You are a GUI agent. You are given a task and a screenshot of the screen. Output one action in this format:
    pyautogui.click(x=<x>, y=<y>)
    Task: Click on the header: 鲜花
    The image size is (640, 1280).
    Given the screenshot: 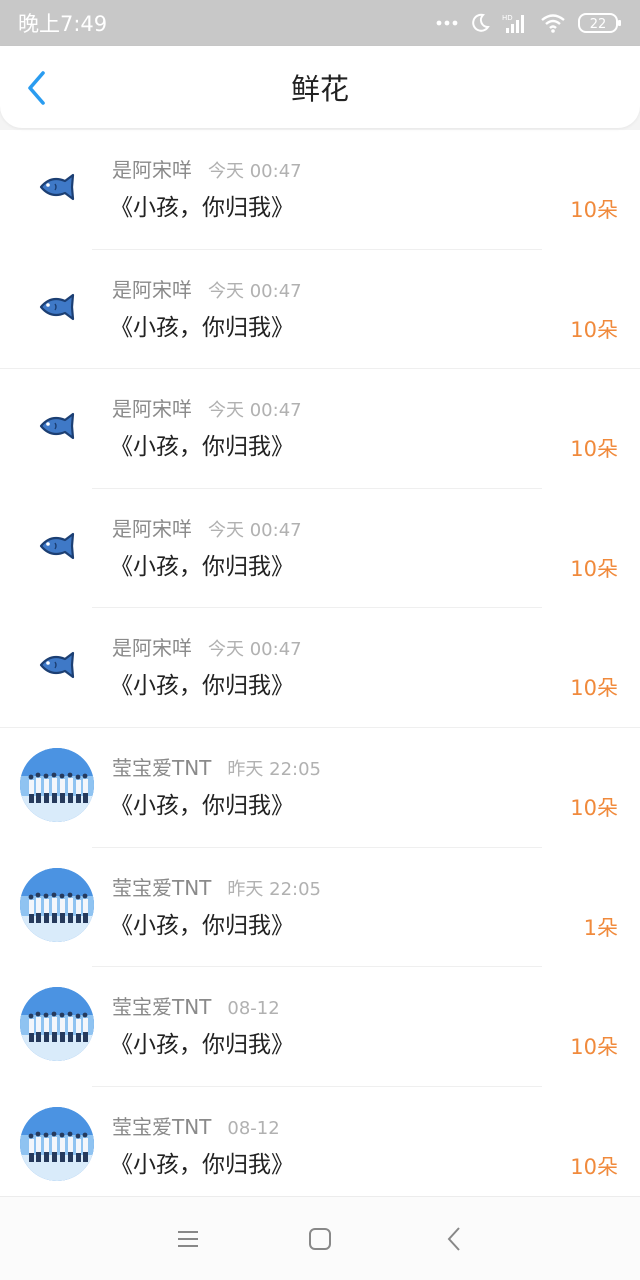 What is the action you would take?
    pyautogui.click(x=320, y=87)
    